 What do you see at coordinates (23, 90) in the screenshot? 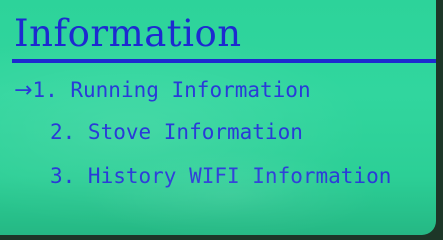
I see `selection-arrow-icon: →` at bounding box center [23, 90].